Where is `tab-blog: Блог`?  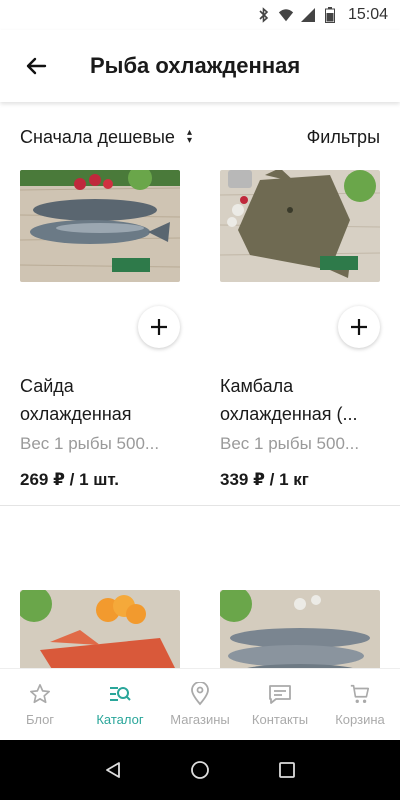 tab-blog: Блог is located at coordinates (40, 704).